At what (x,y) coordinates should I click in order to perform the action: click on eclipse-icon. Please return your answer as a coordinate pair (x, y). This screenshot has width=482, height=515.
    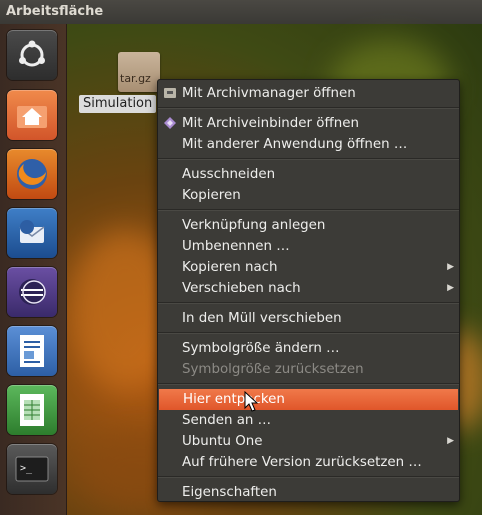
    Looking at the image, I should click on (32, 292).